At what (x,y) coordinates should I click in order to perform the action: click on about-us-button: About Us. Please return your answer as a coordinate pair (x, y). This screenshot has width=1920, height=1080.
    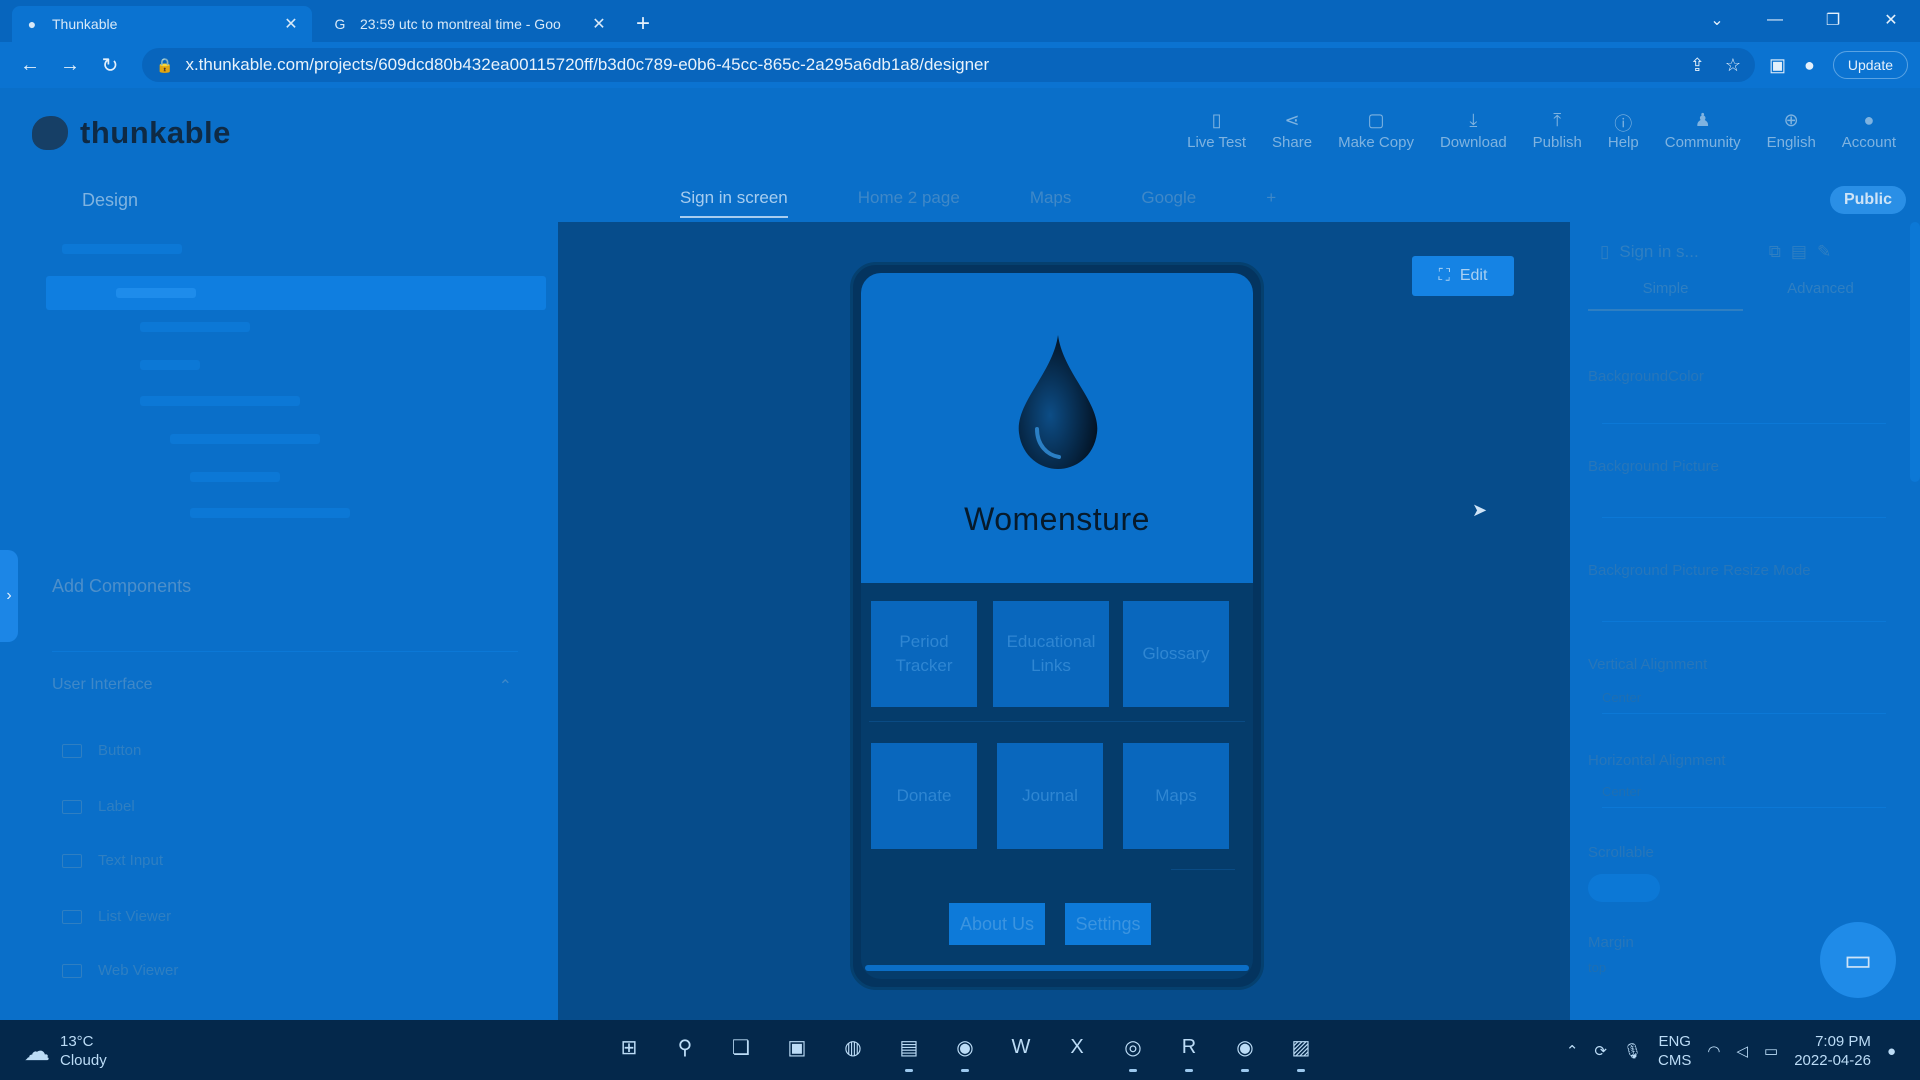
    Looking at the image, I should click on (997, 924).